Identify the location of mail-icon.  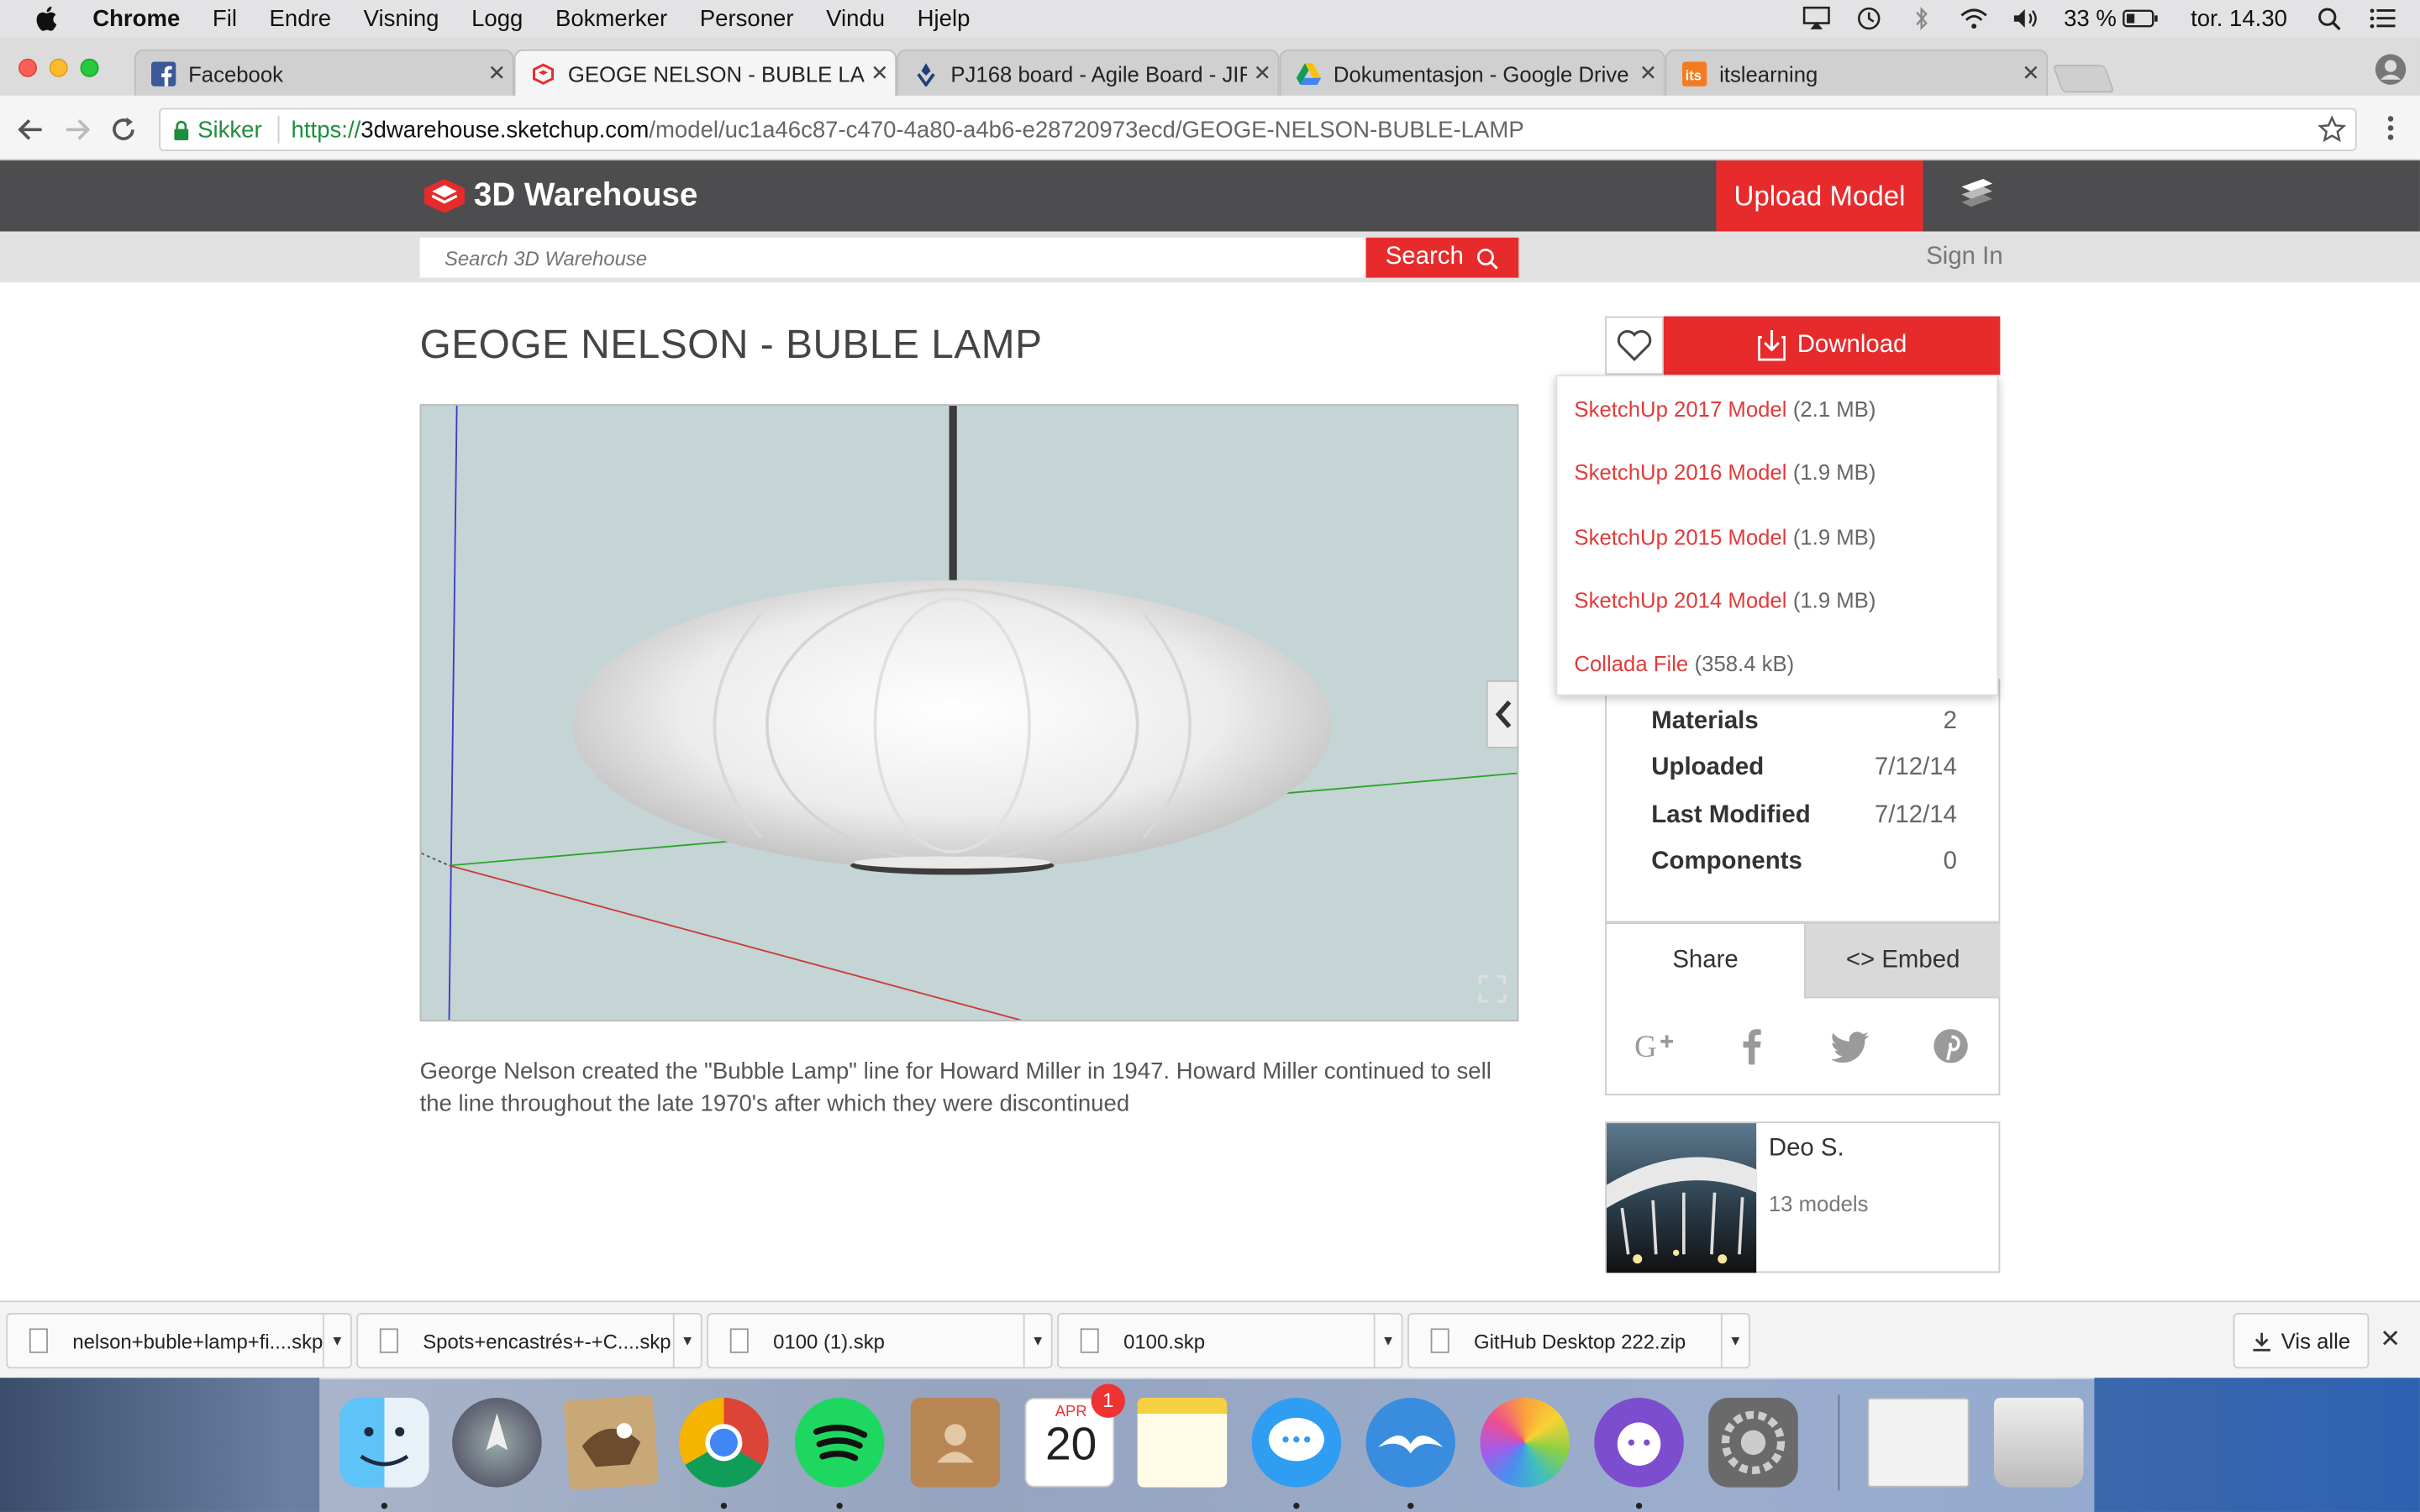
(612, 1442).